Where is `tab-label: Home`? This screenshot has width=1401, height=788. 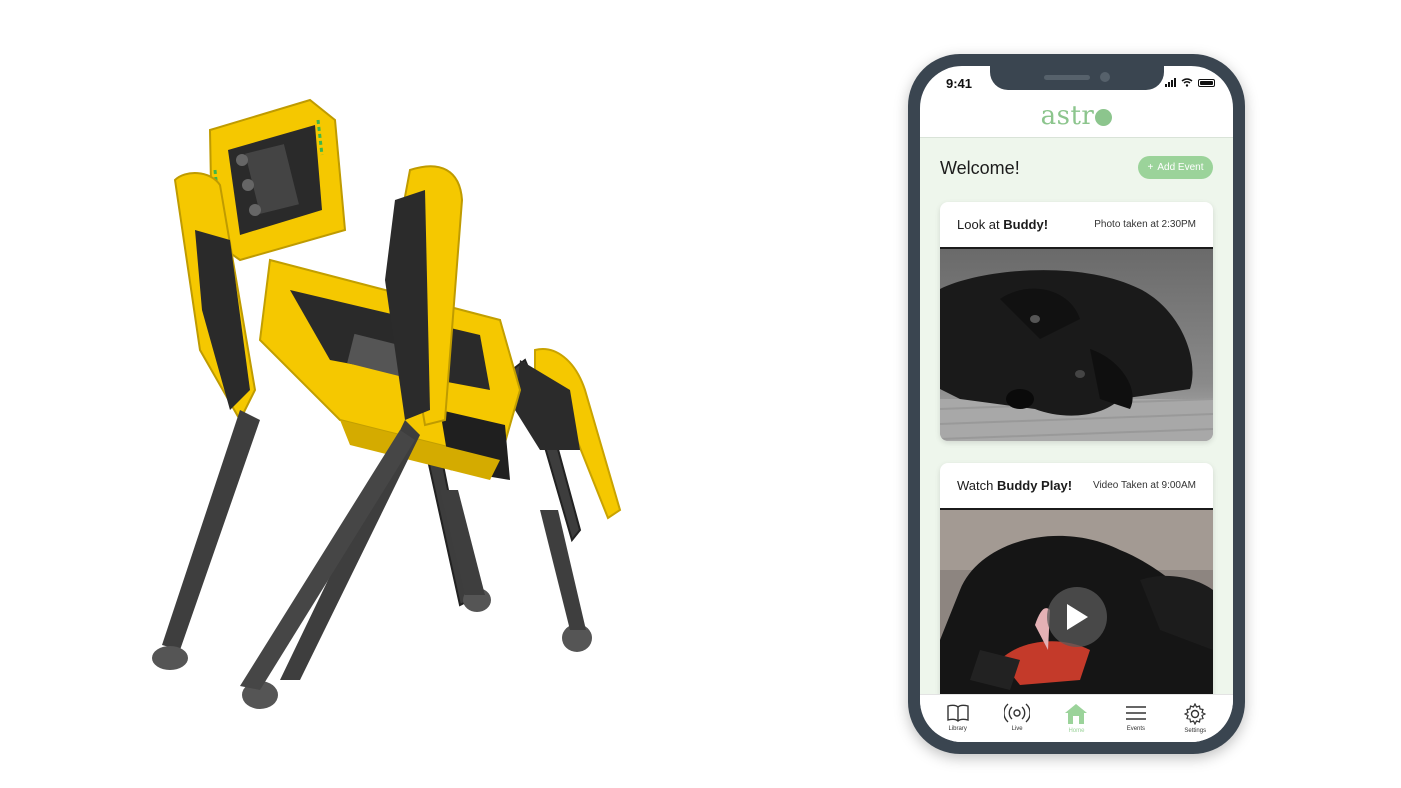 tab-label: Home is located at coordinates (1076, 731).